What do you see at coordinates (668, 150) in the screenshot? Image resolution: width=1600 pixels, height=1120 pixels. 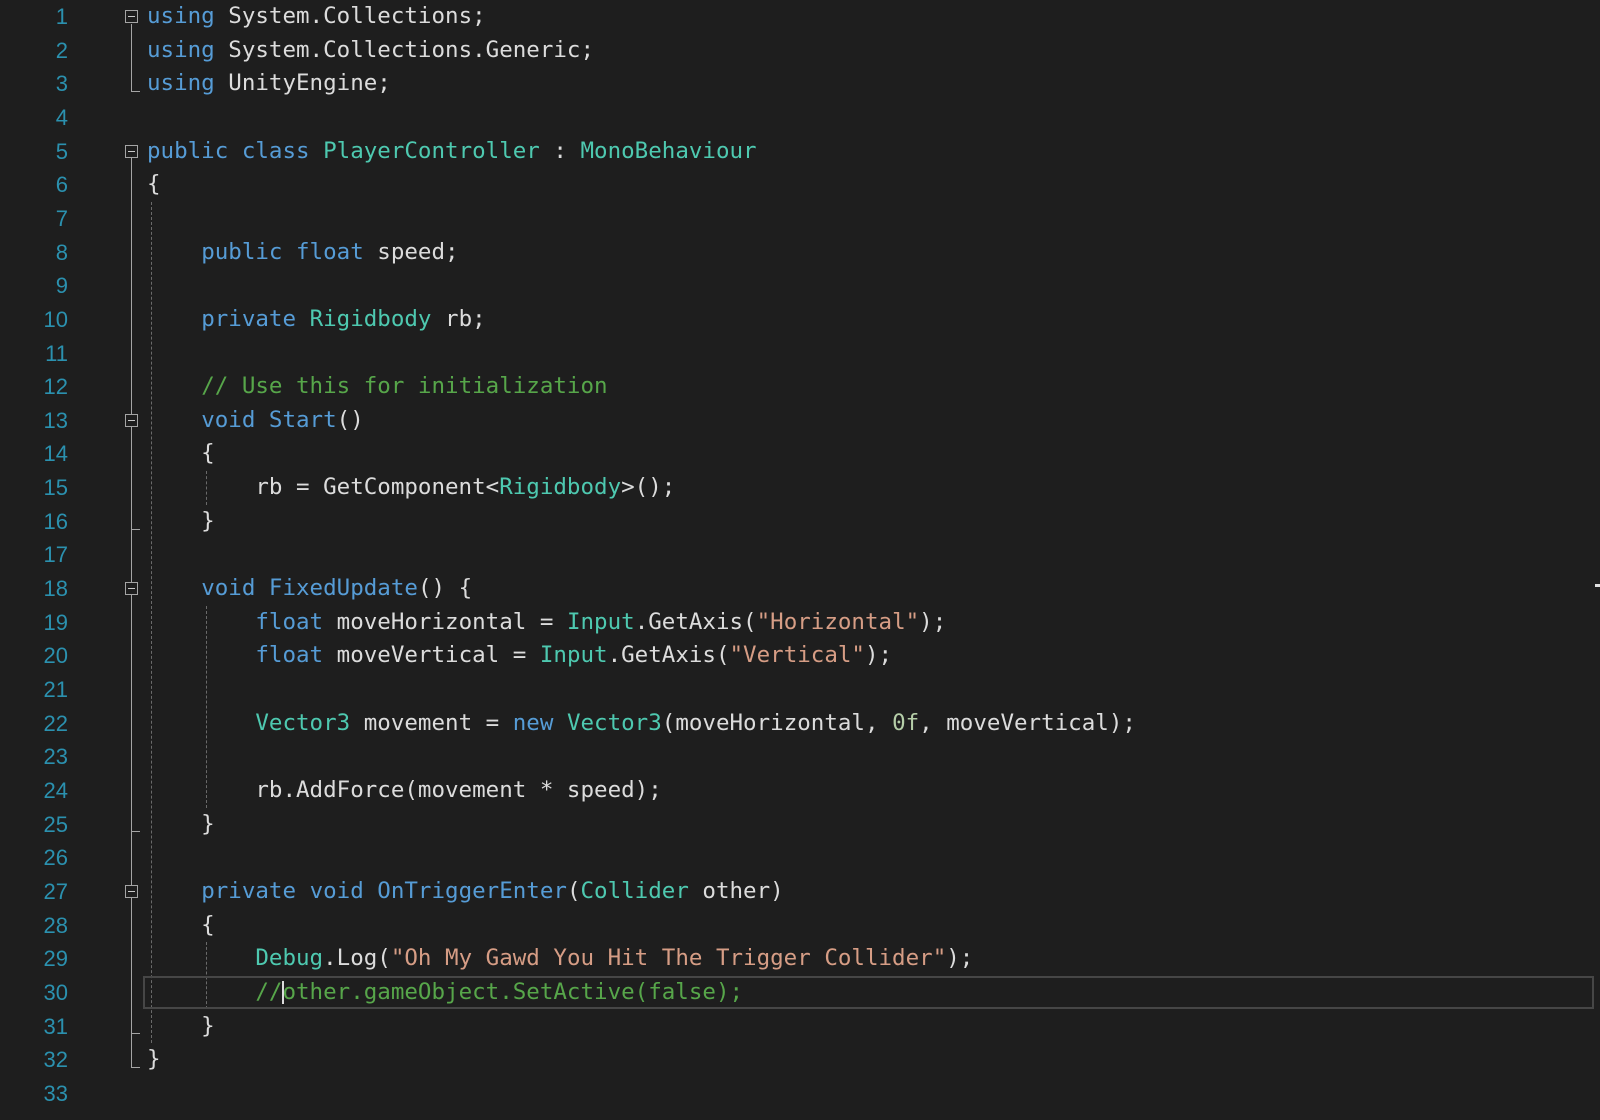 I see `code-token: MonoBehaviour` at bounding box center [668, 150].